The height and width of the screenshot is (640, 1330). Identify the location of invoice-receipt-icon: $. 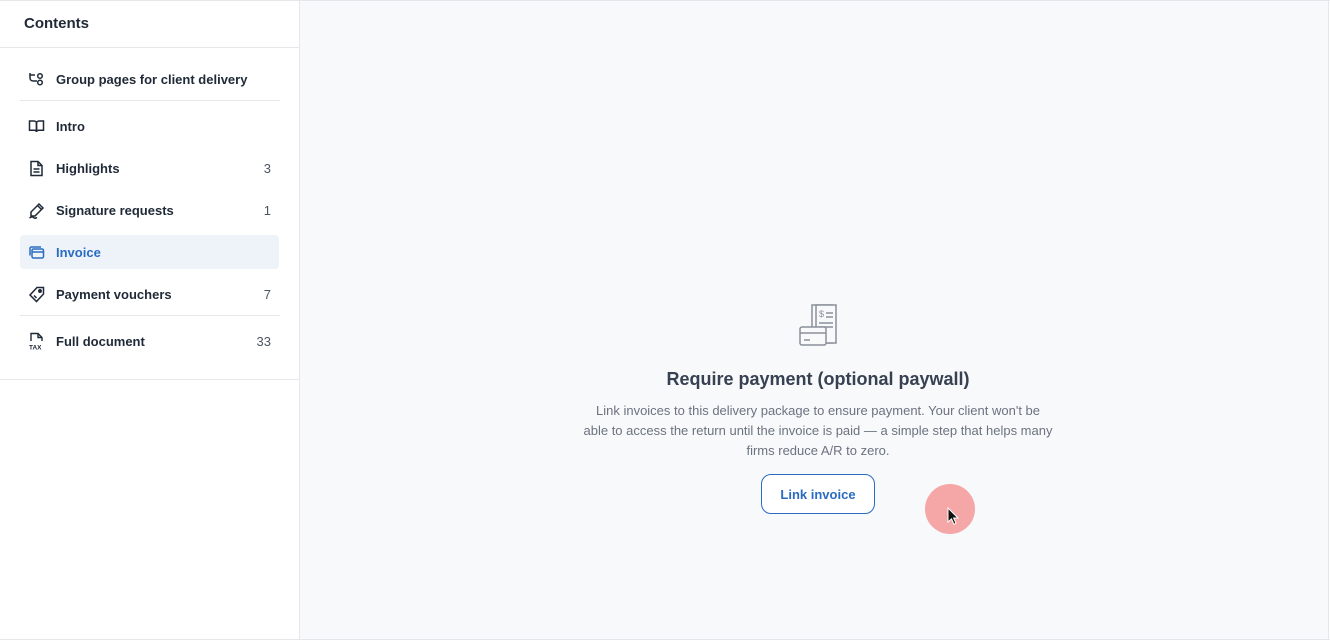
(818, 327).